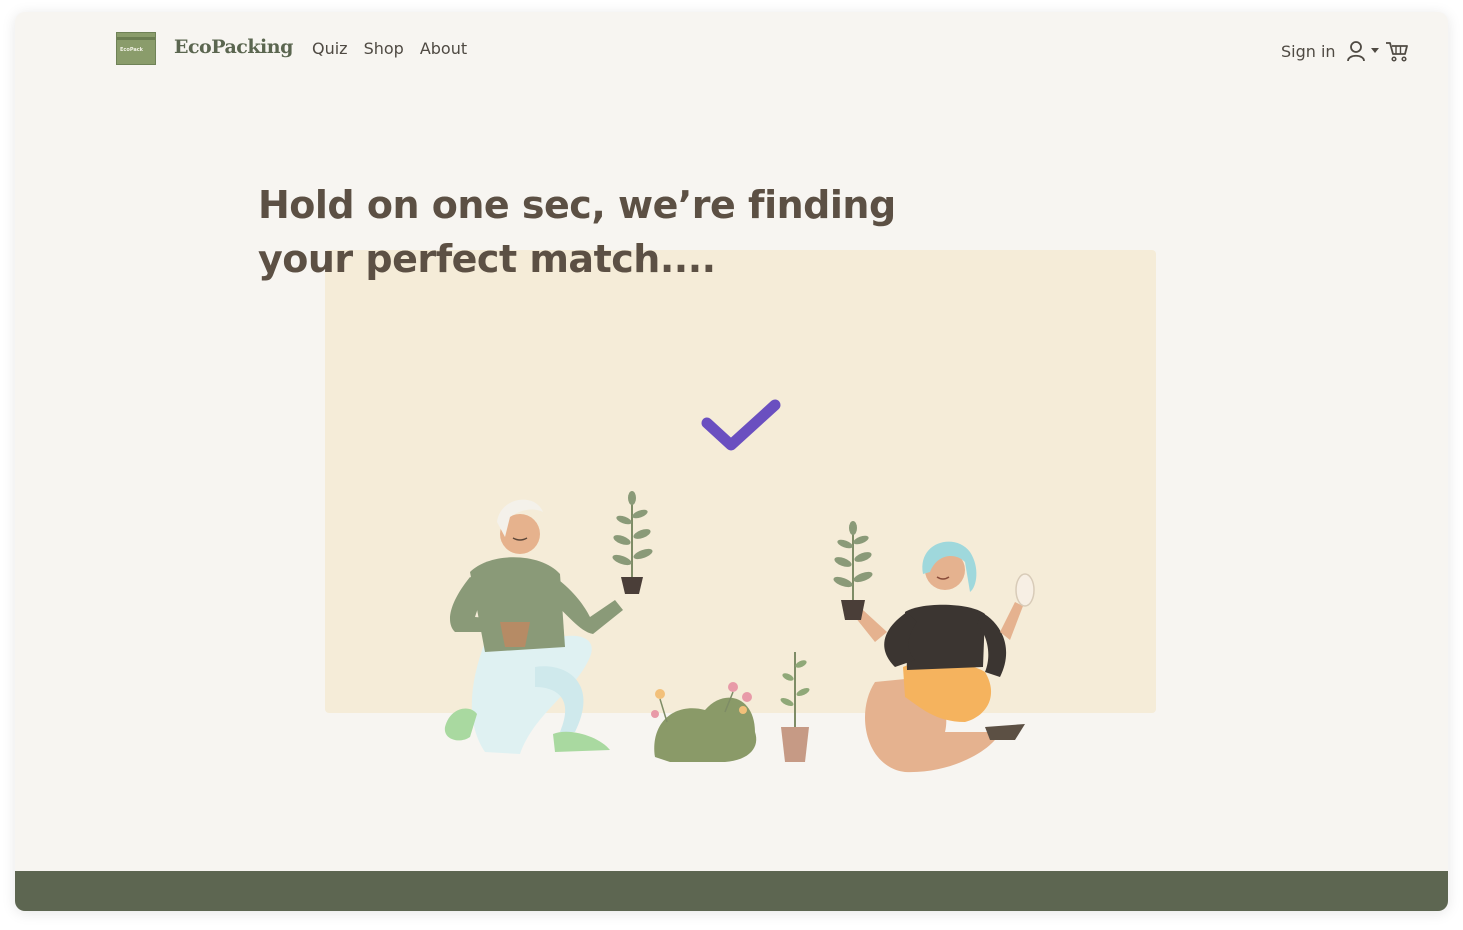 This screenshot has width=1463, height=930. What do you see at coordinates (1375, 50) in the screenshot?
I see `caret-down-icon` at bounding box center [1375, 50].